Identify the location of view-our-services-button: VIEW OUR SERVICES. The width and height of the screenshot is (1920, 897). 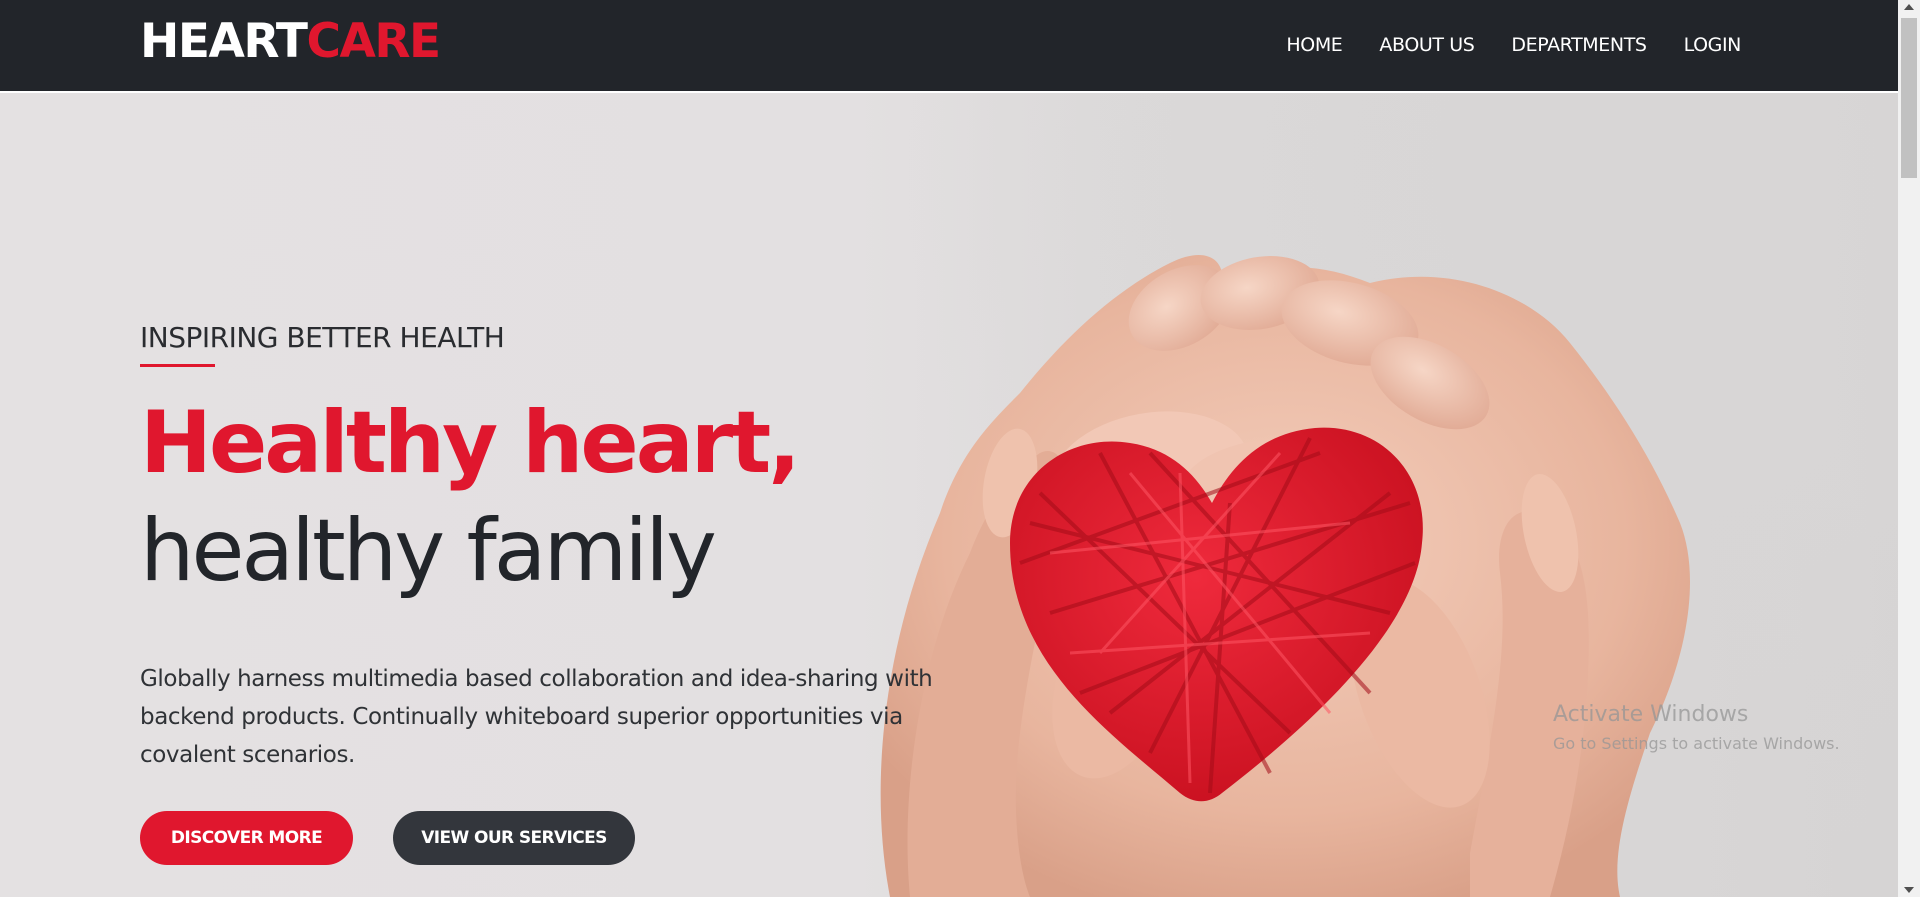
(514, 838).